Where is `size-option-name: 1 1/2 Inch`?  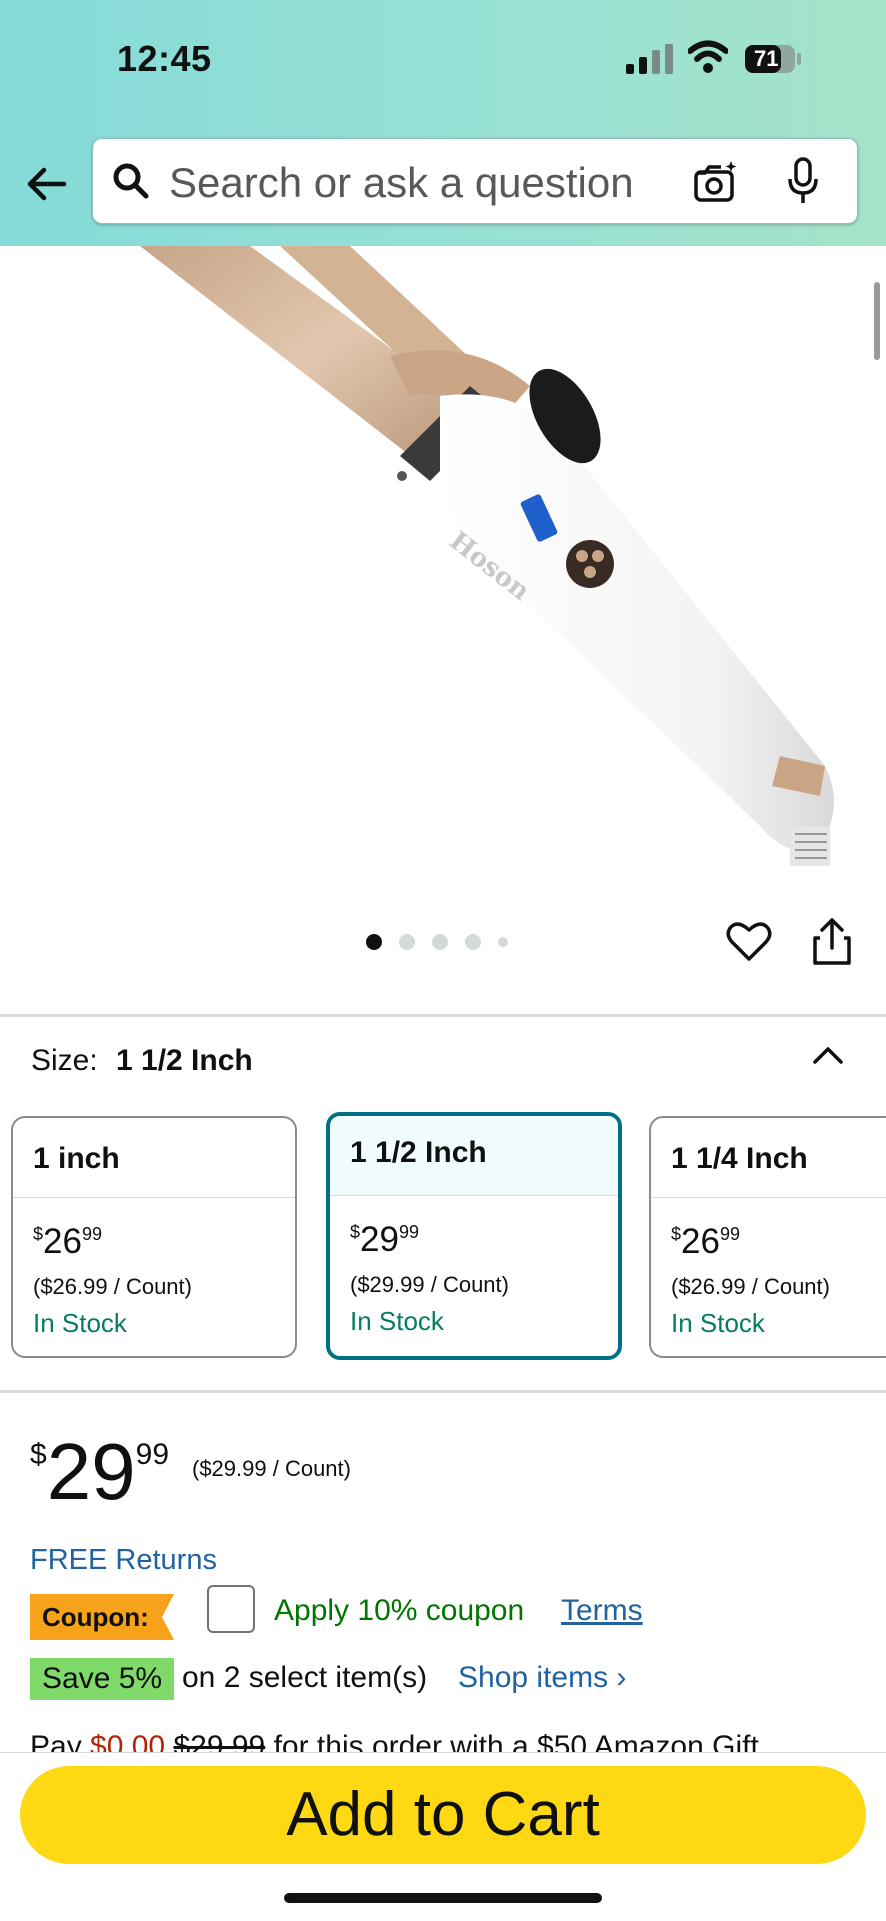
size-option-name: 1 1/2 Inch is located at coordinates (474, 1156).